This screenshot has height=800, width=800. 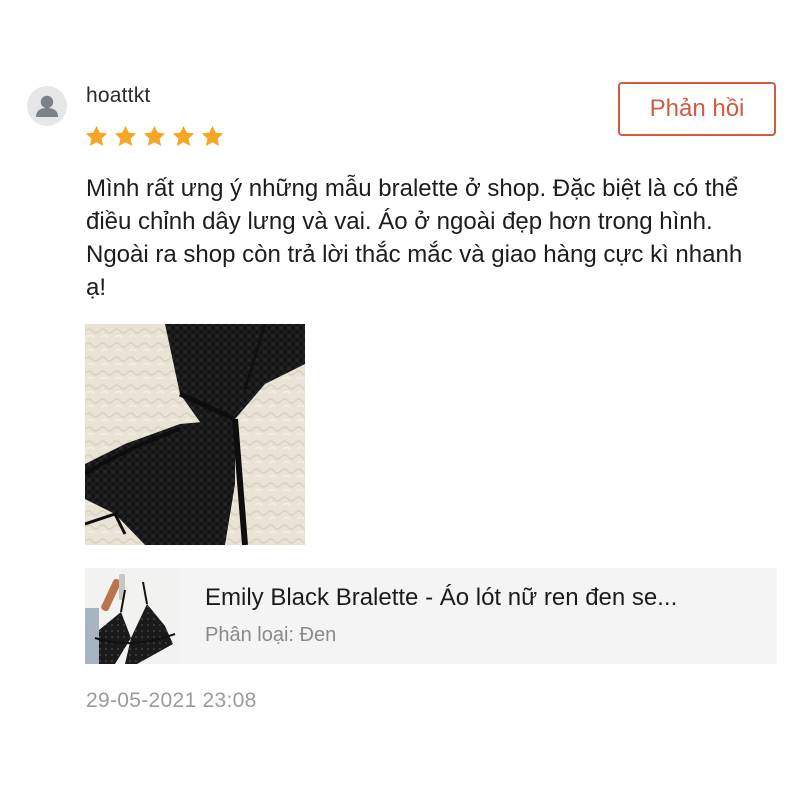 I want to click on review-photo, so click(x=195, y=434).